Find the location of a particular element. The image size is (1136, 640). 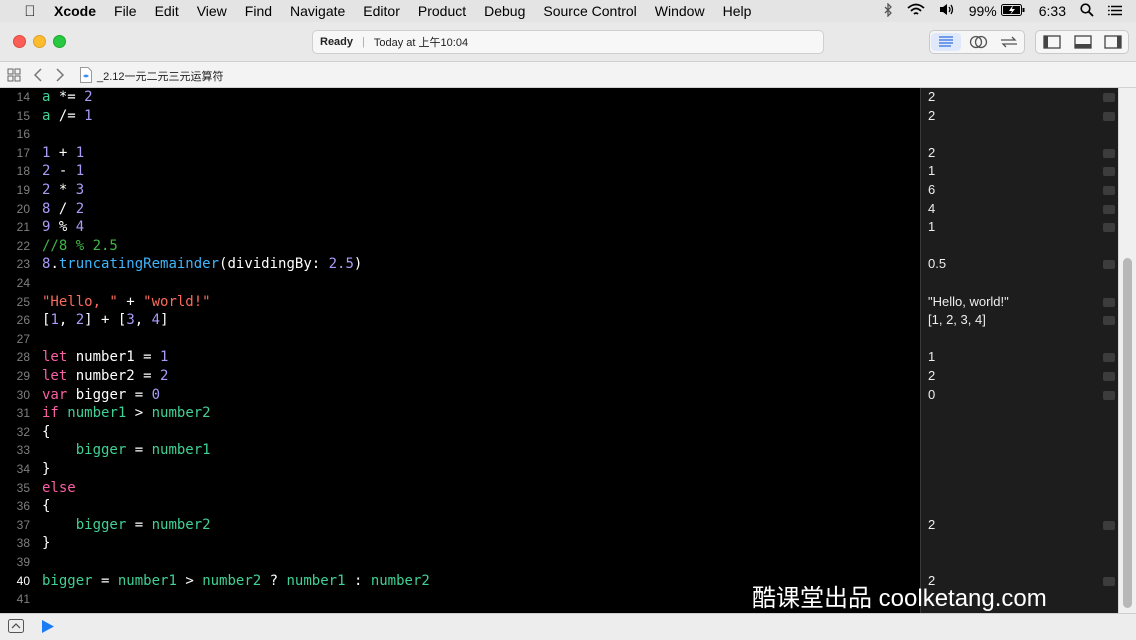

line-number: 25 is located at coordinates (23, 301).